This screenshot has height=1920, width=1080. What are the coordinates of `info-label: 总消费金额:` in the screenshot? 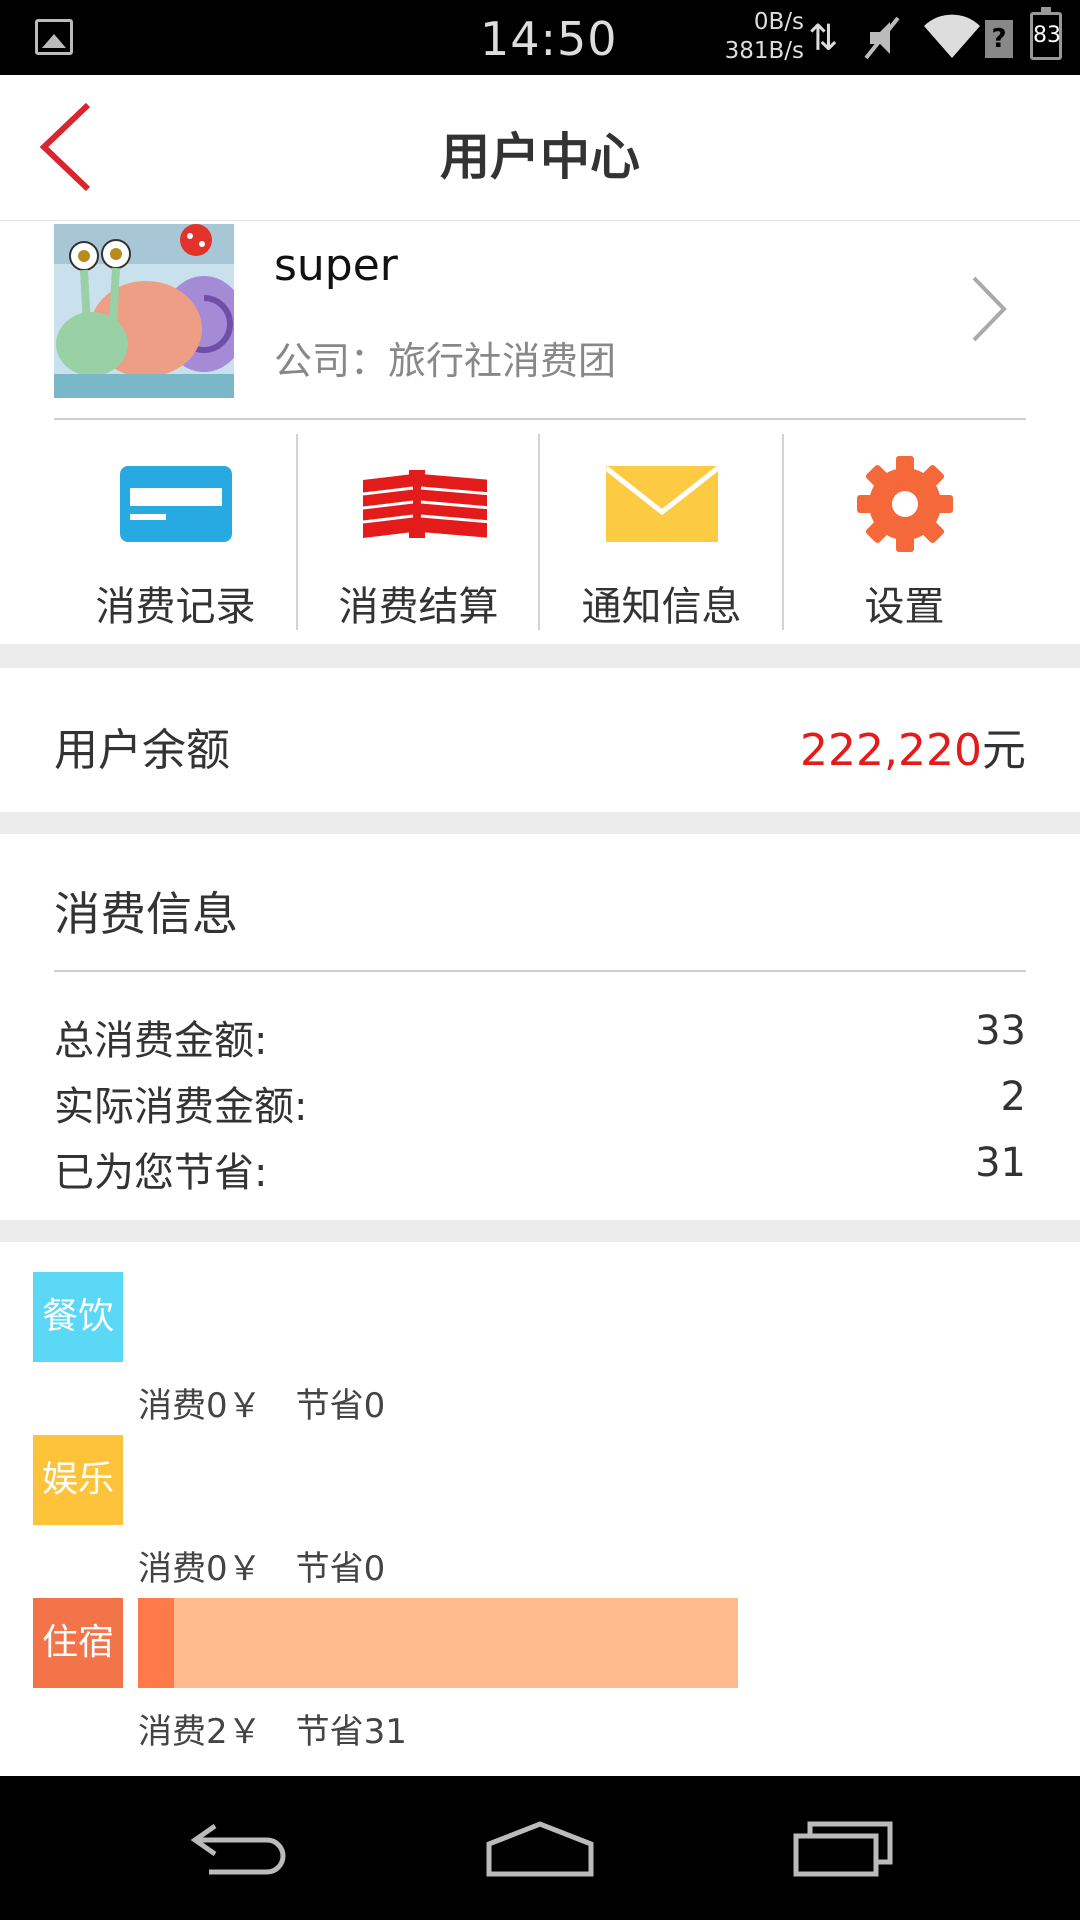 It's located at (161, 1041).